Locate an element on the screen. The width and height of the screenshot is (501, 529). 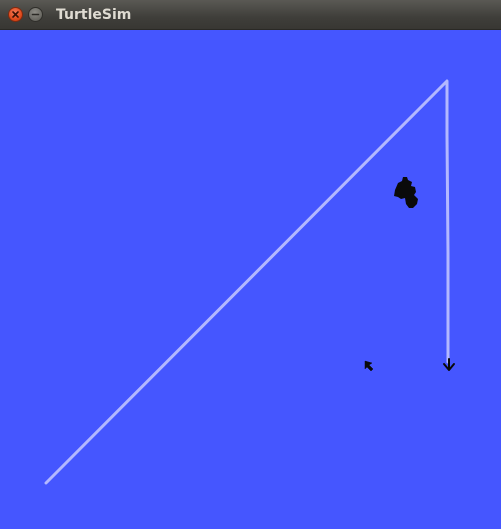
turtle-heading-arrow-icon is located at coordinates (449, 364).